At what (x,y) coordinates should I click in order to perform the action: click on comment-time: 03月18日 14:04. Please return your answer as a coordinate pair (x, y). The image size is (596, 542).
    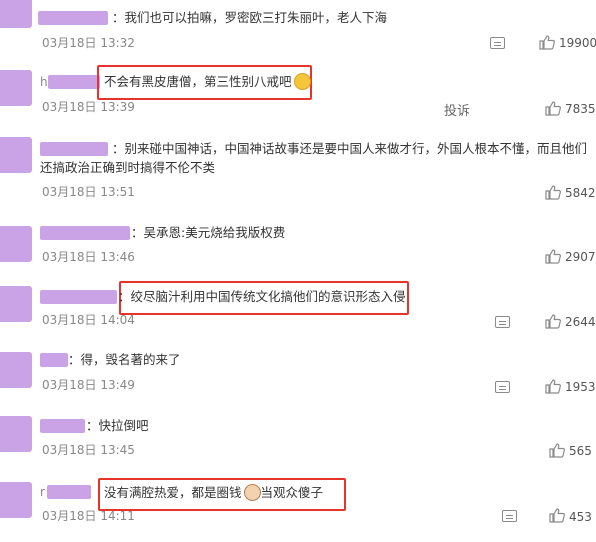
    Looking at the image, I should click on (88, 320).